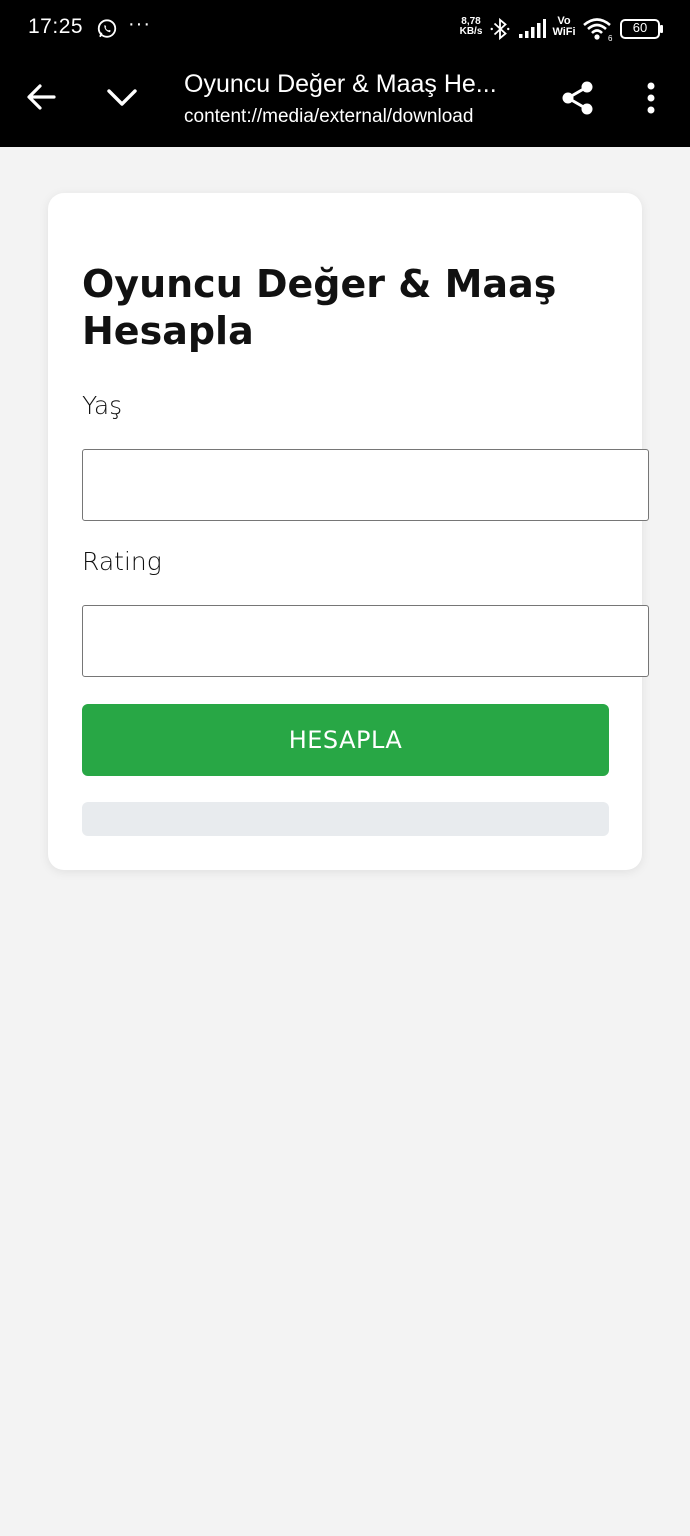 This screenshot has height=1536, width=690. Describe the element at coordinates (319, 307) in the screenshot. I see `card-title: Oyuncu Değer & Maaş Hesapla` at that location.